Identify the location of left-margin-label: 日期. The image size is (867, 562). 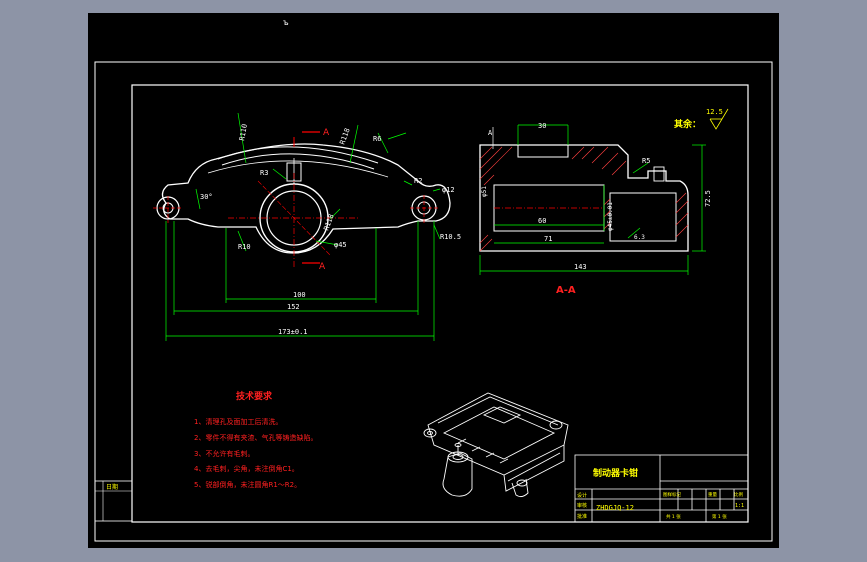
(112, 487).